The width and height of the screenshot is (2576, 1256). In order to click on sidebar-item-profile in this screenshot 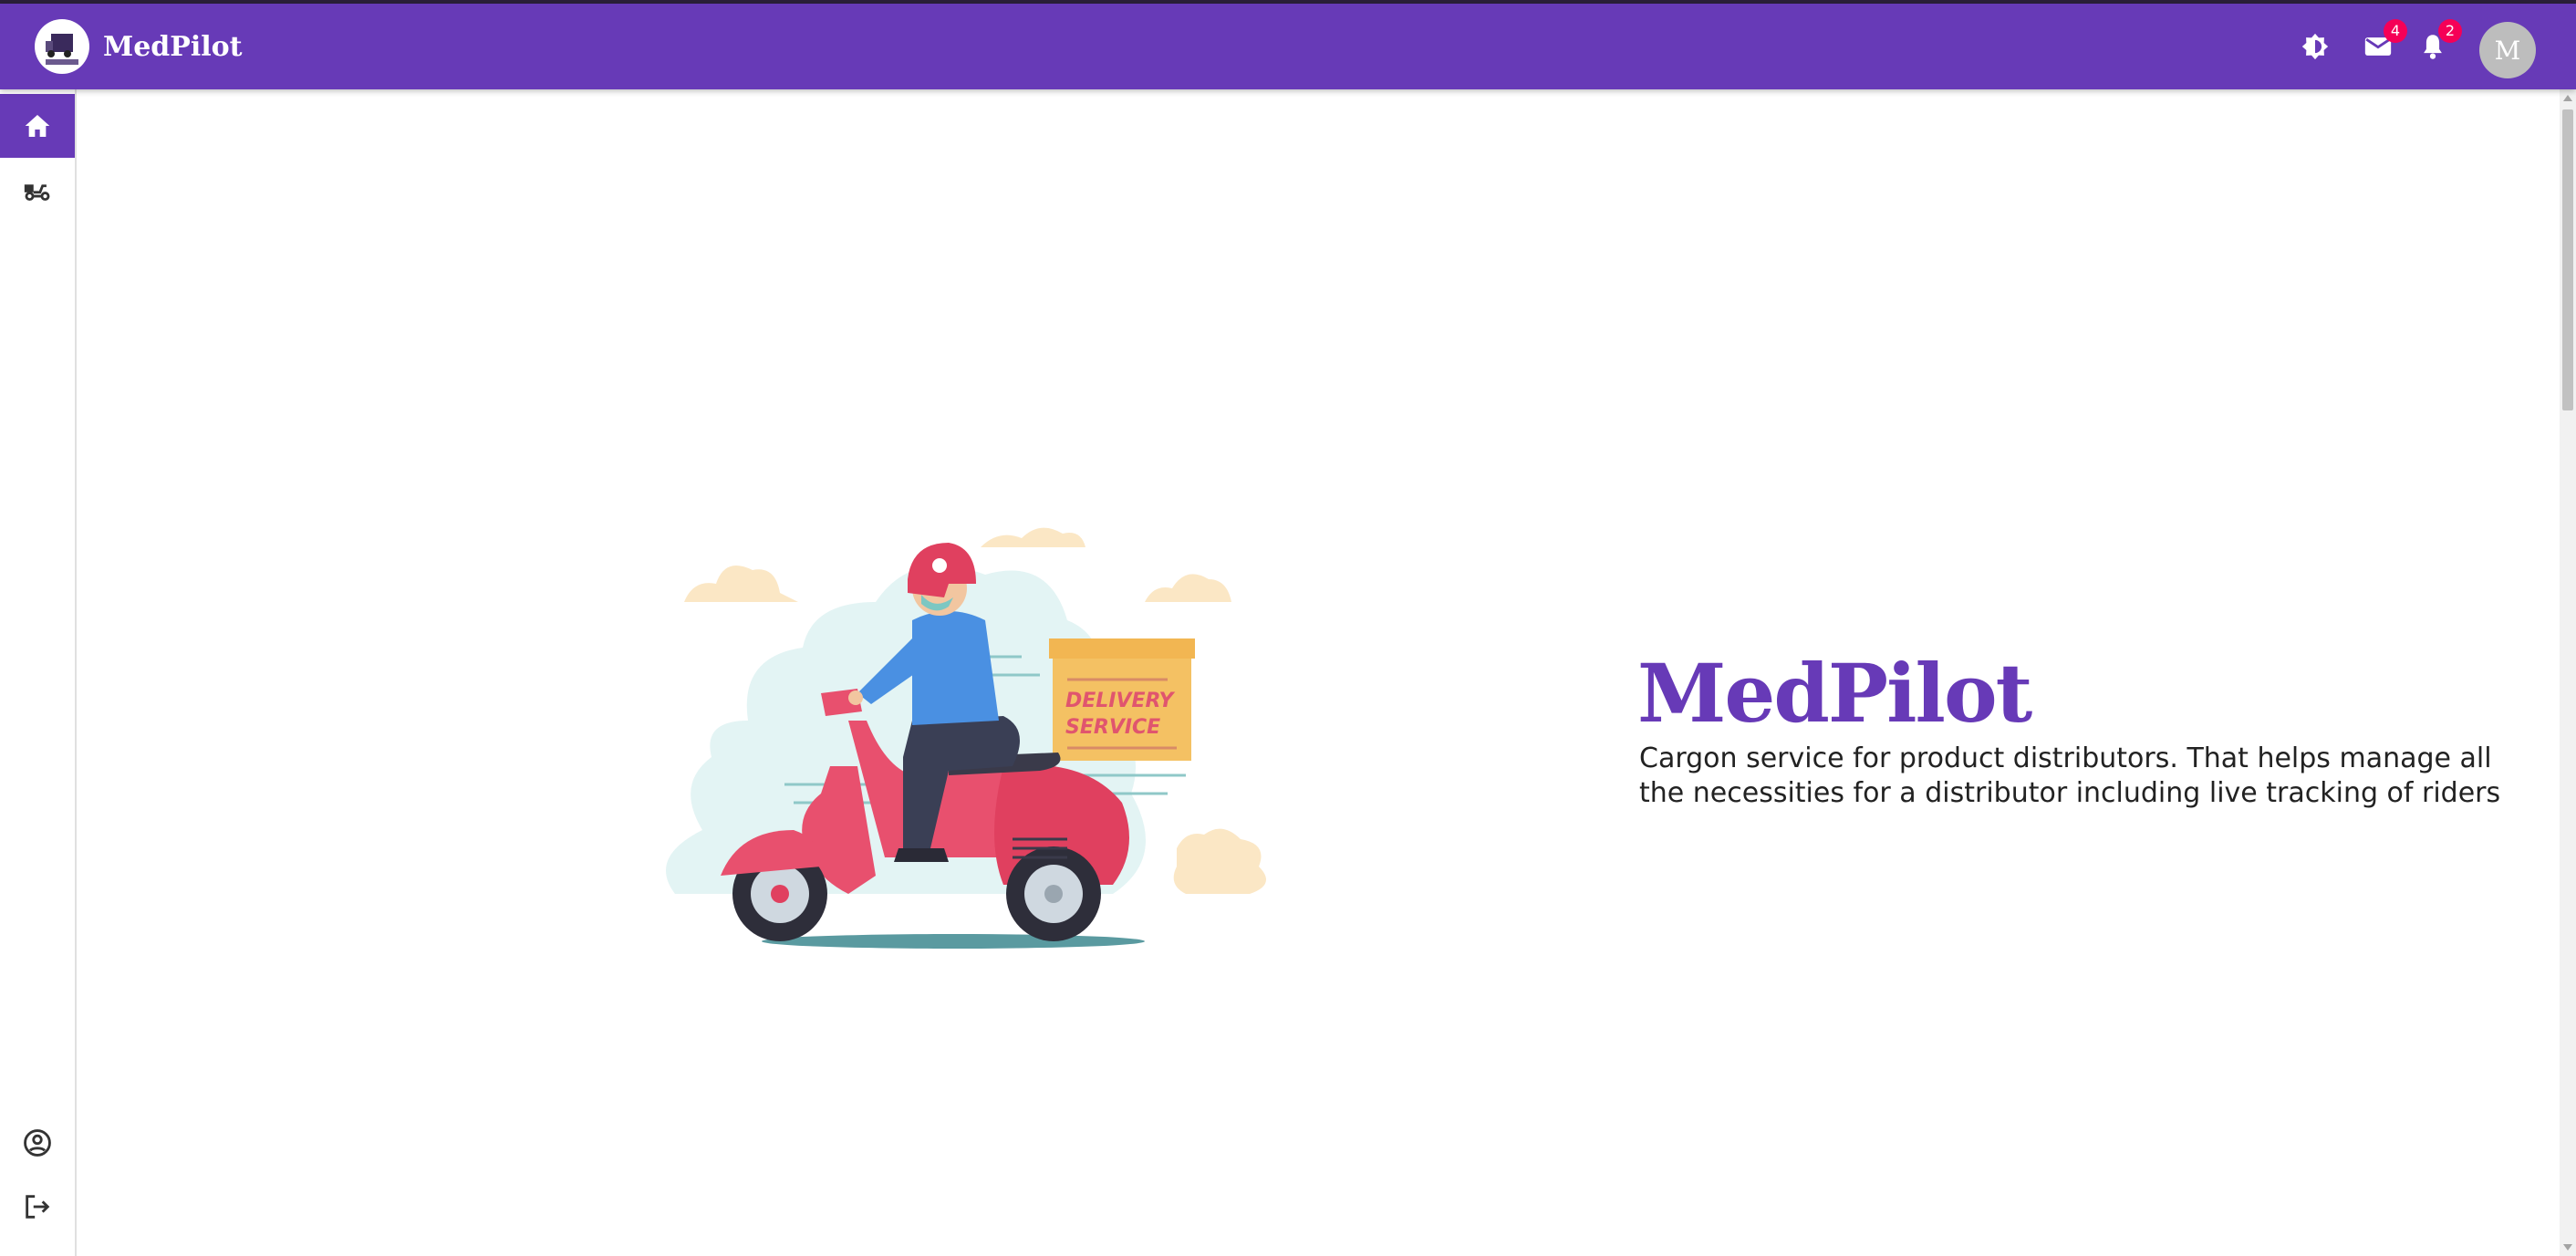, I will do `click(37, 1143)`.